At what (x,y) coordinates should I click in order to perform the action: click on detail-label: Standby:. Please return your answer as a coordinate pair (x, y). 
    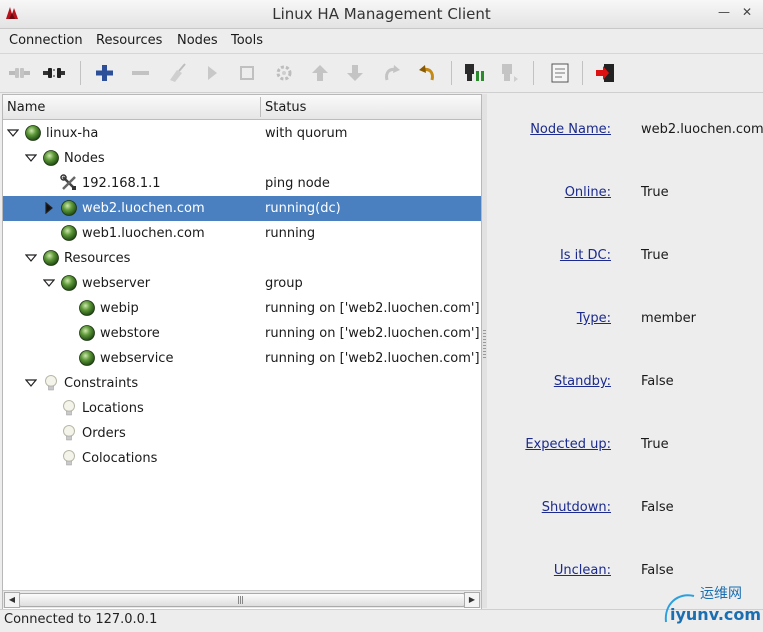
    Looking at the image, I should click on (582, 381).